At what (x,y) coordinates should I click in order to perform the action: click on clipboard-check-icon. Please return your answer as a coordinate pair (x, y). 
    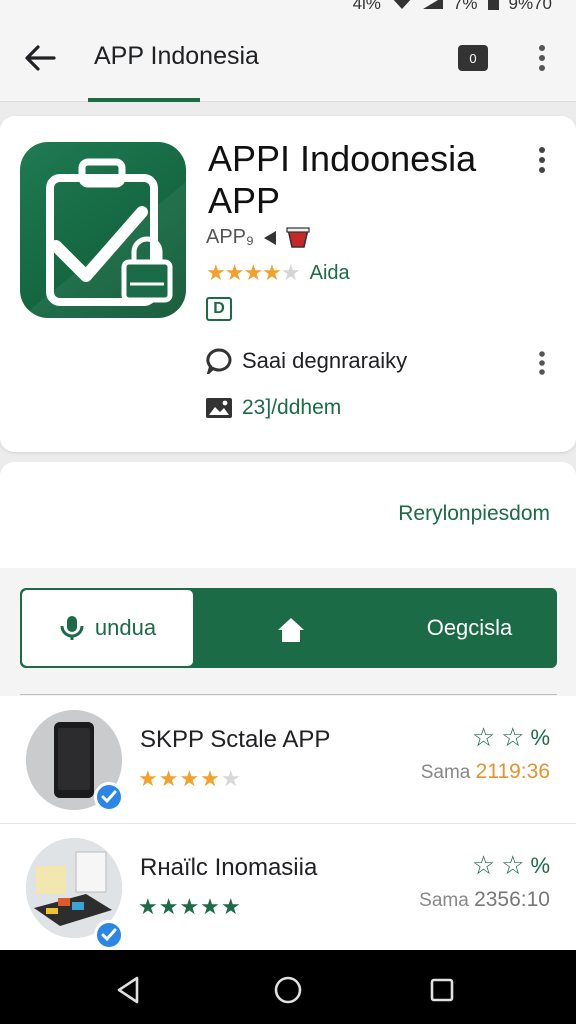
    Looking at the image, I should click on (103, 238).